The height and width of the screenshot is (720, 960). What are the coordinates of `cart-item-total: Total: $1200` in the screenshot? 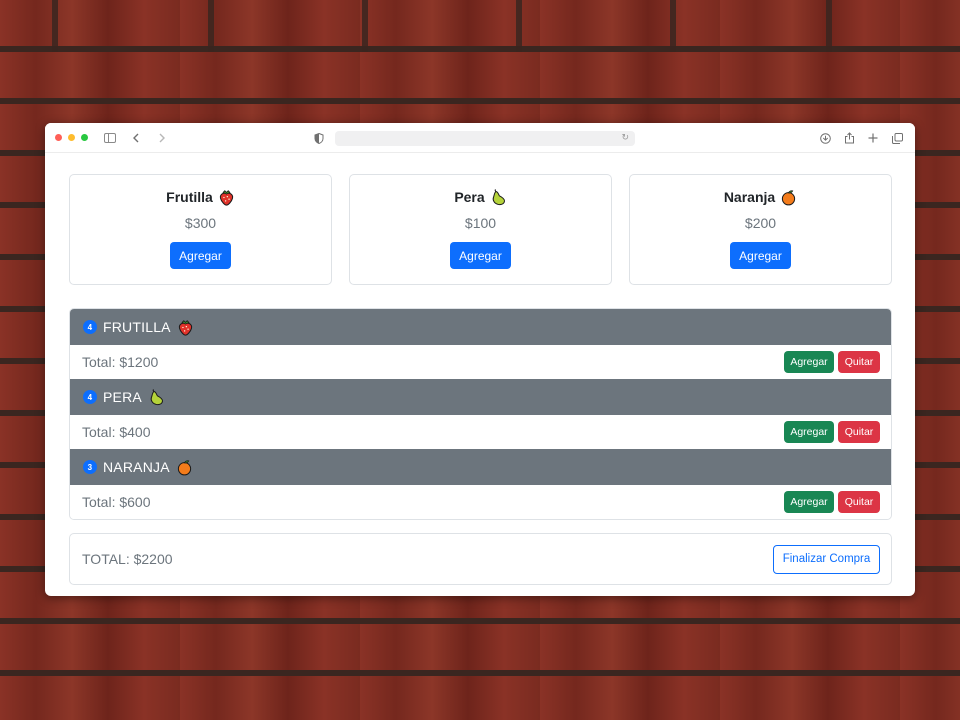 It's located at (120, 362).